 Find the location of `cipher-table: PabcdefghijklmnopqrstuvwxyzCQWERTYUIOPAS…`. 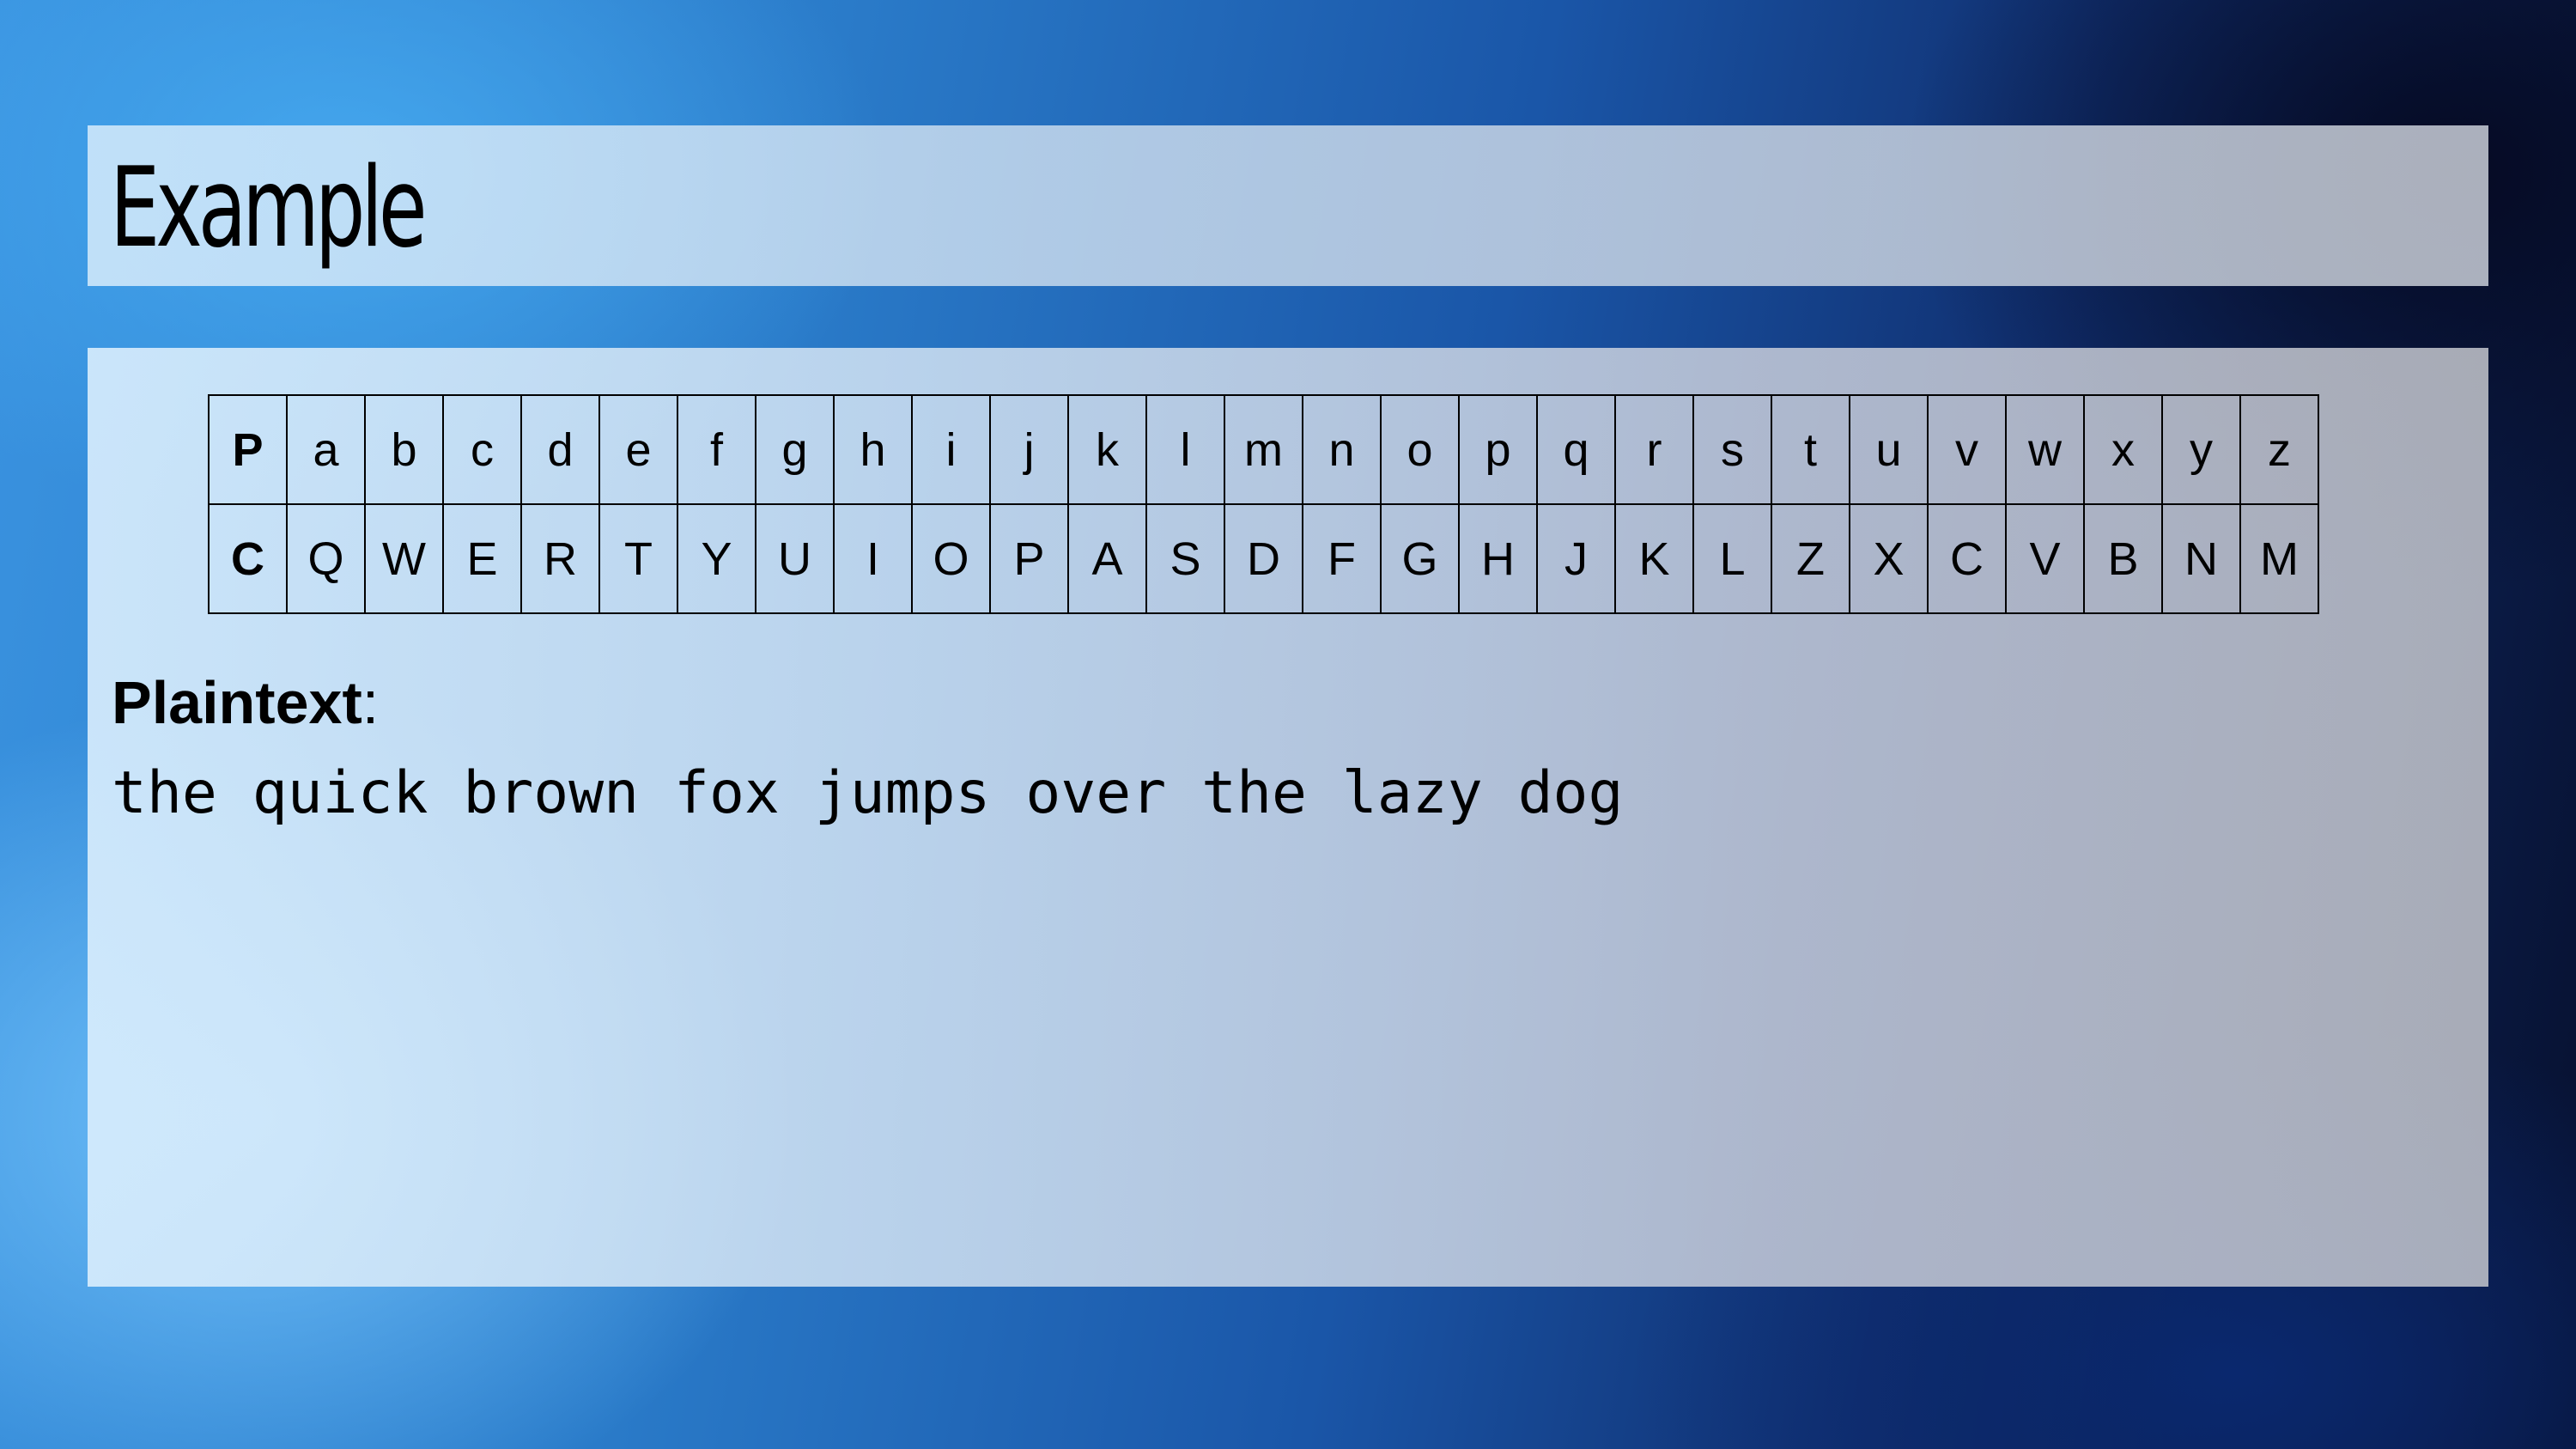

cipher-table: PabcdefghijklmnopqrstuvwxyzCQWERTYUIOPAS… is located at coordinates (1263, 504).